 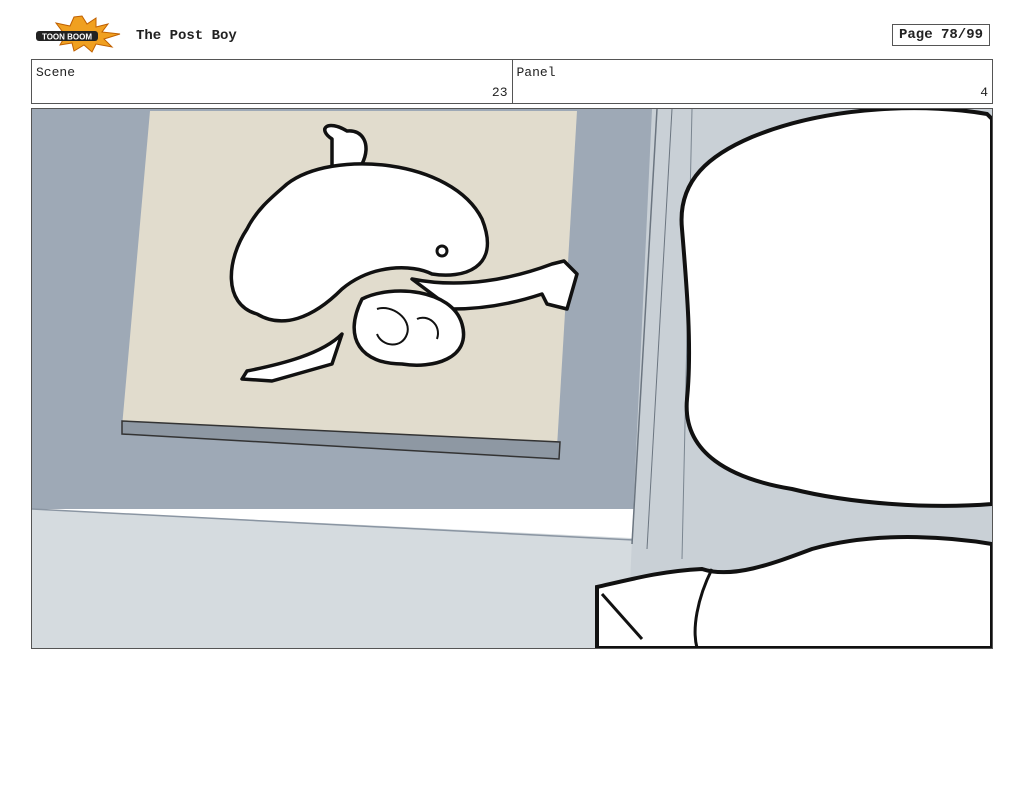 I want to click on toon-boom-logo: TOON BOOM, so click(x=79, y=34).